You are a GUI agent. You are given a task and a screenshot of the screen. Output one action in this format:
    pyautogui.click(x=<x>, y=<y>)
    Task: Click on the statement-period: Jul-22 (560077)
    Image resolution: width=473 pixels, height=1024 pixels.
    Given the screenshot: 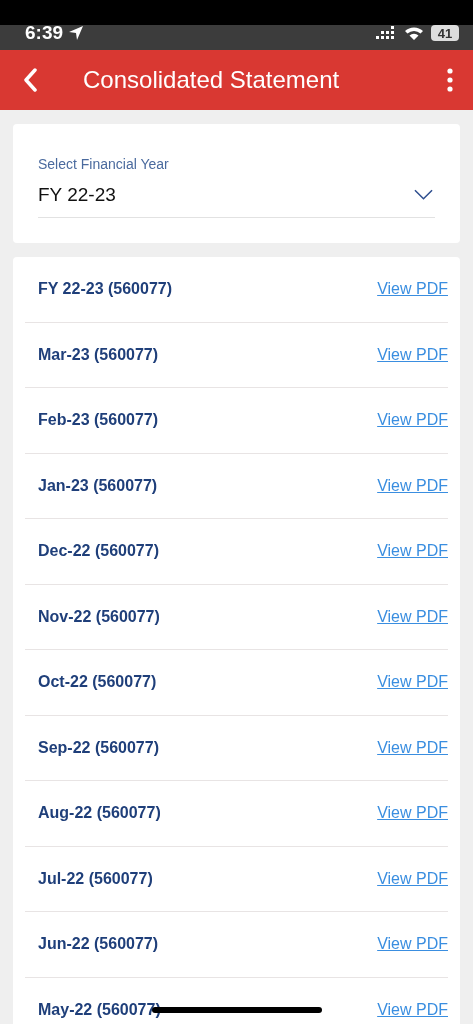 What is the action you would take?
    pyautogui.click(x=95, y=878)
    